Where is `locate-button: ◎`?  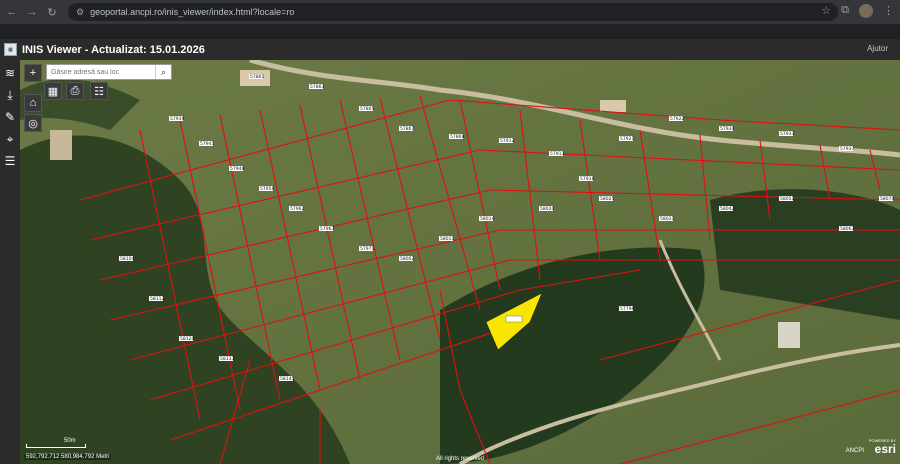
locate-button: ◎ is located at coordinates (33, 123).